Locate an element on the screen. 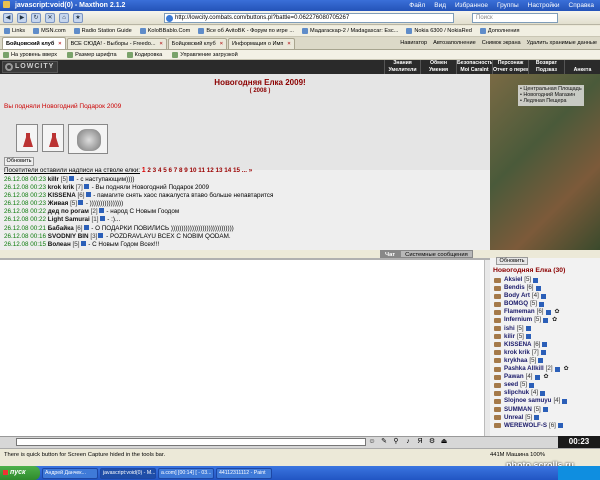 This screenshot has width=600, height=480. chat-nick: дед по рогам is located at coordinates (68, 211).